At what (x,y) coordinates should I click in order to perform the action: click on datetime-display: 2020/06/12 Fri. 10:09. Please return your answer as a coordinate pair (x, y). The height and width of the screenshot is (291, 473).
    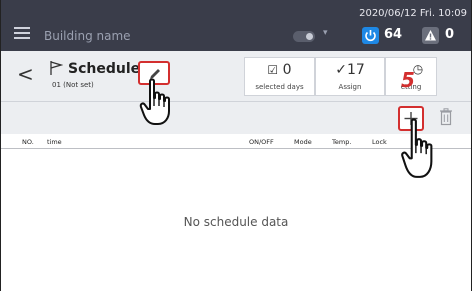
    Looking at the image, I should click on (413, 13).